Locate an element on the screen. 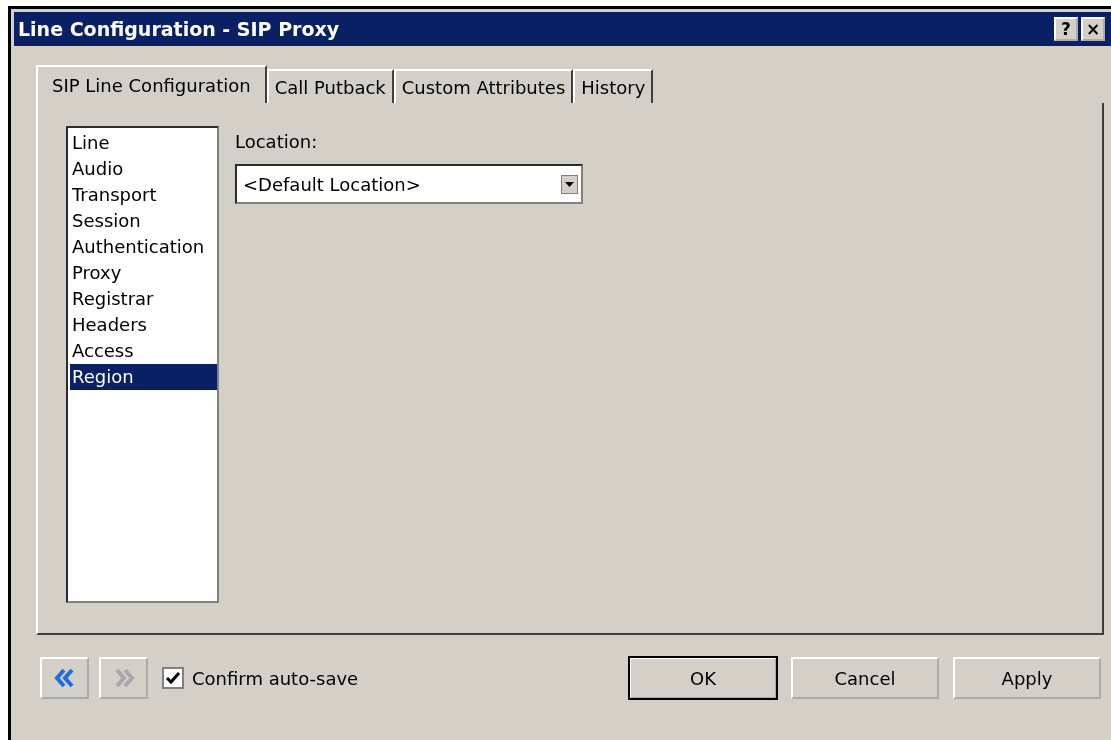 The width and height of the screenshot is (1111, 740). list-item: Audio is located at coordinates (143, 169).